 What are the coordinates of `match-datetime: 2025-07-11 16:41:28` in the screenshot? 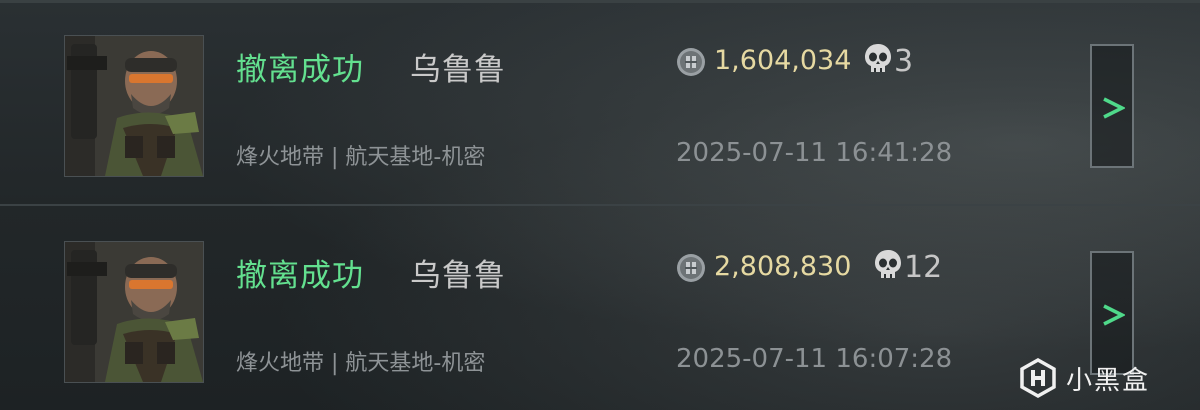 It's located at (814, 153).